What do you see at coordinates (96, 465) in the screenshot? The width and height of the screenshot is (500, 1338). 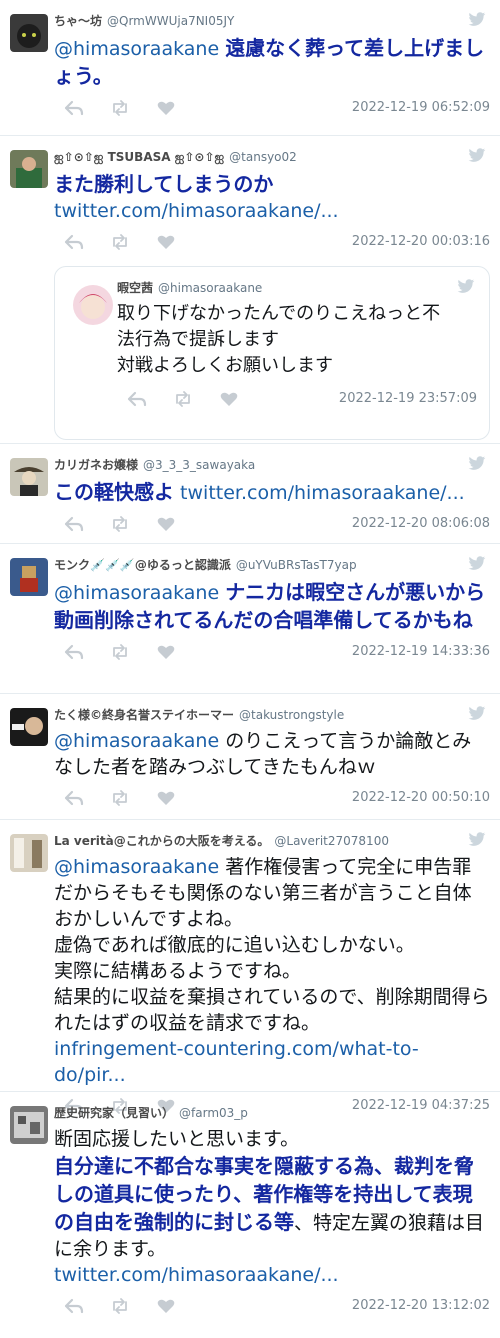 I see `author-name: カリガネお嬢様` at bounding box center [96, 465].